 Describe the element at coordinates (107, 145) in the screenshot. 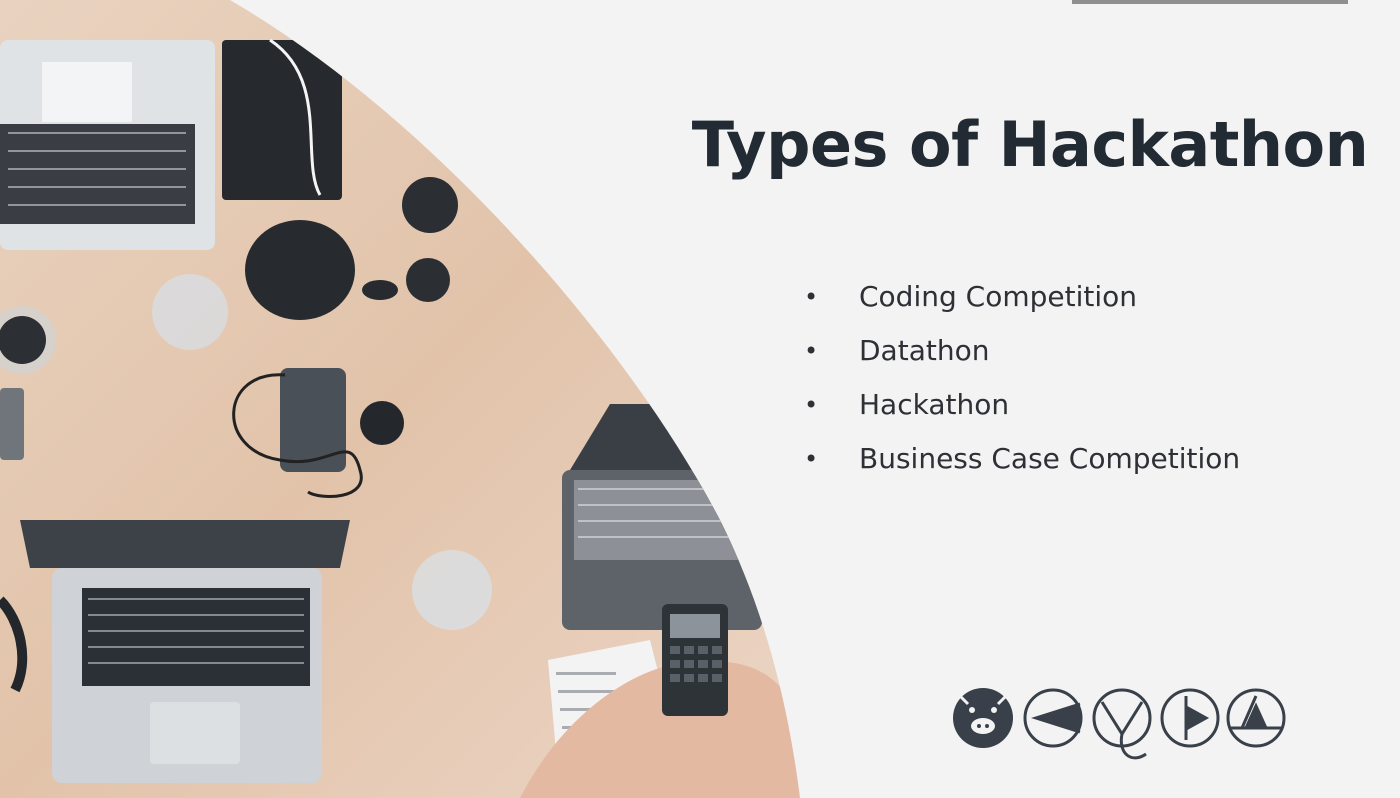

I see `laptop-top-left` at that location.